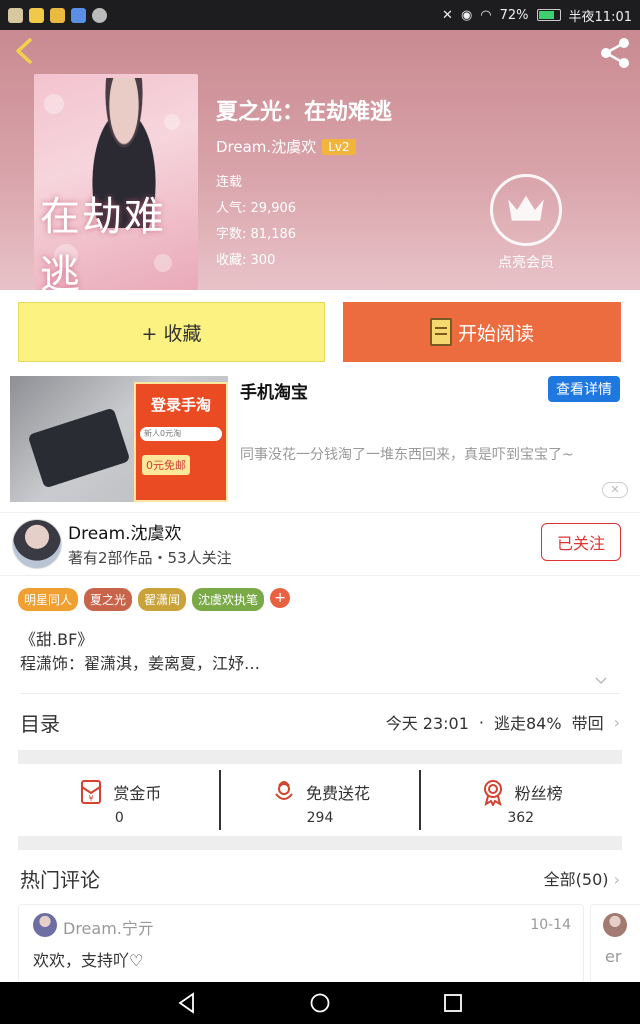 Image resolution: width=640 pixels, height=1024 pixels. What do you see at coordinates (320, 544) in the screenshot?
I see `author-card: Dream.沈虞欢 著有2部作品・53人关注 已关注` at bounding box center [320, 544].